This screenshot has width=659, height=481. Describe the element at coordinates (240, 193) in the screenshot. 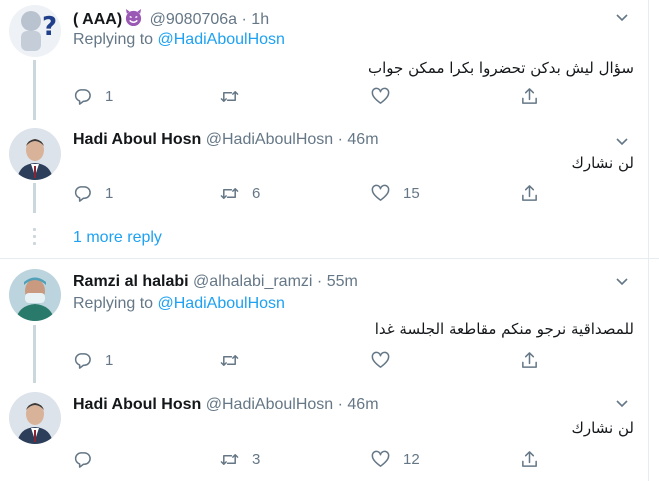

I see `retweet-button: 6` at that location.